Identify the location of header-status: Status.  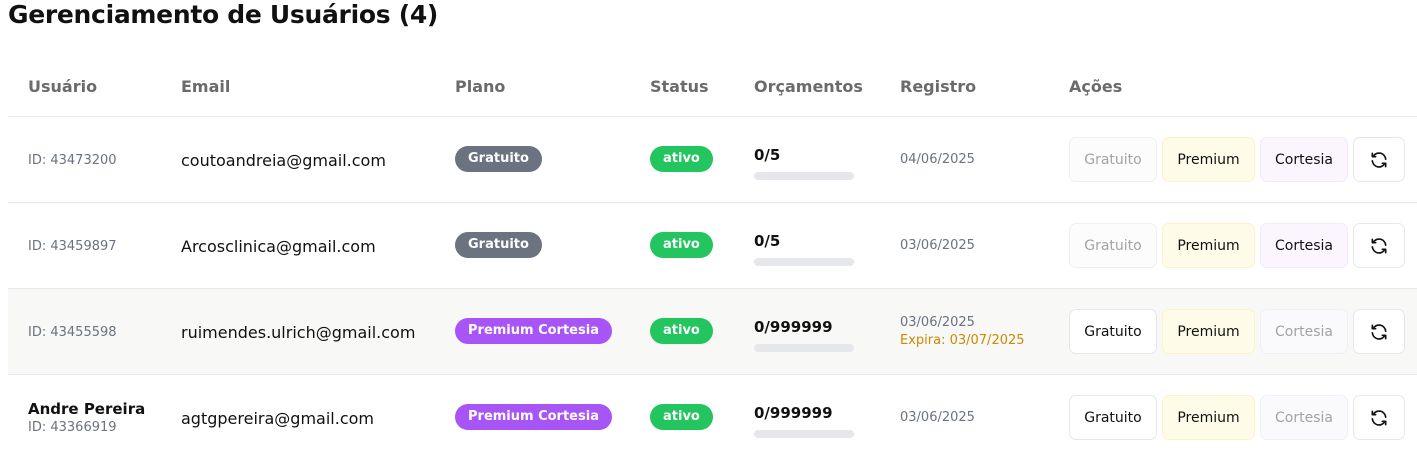
(679, 86).